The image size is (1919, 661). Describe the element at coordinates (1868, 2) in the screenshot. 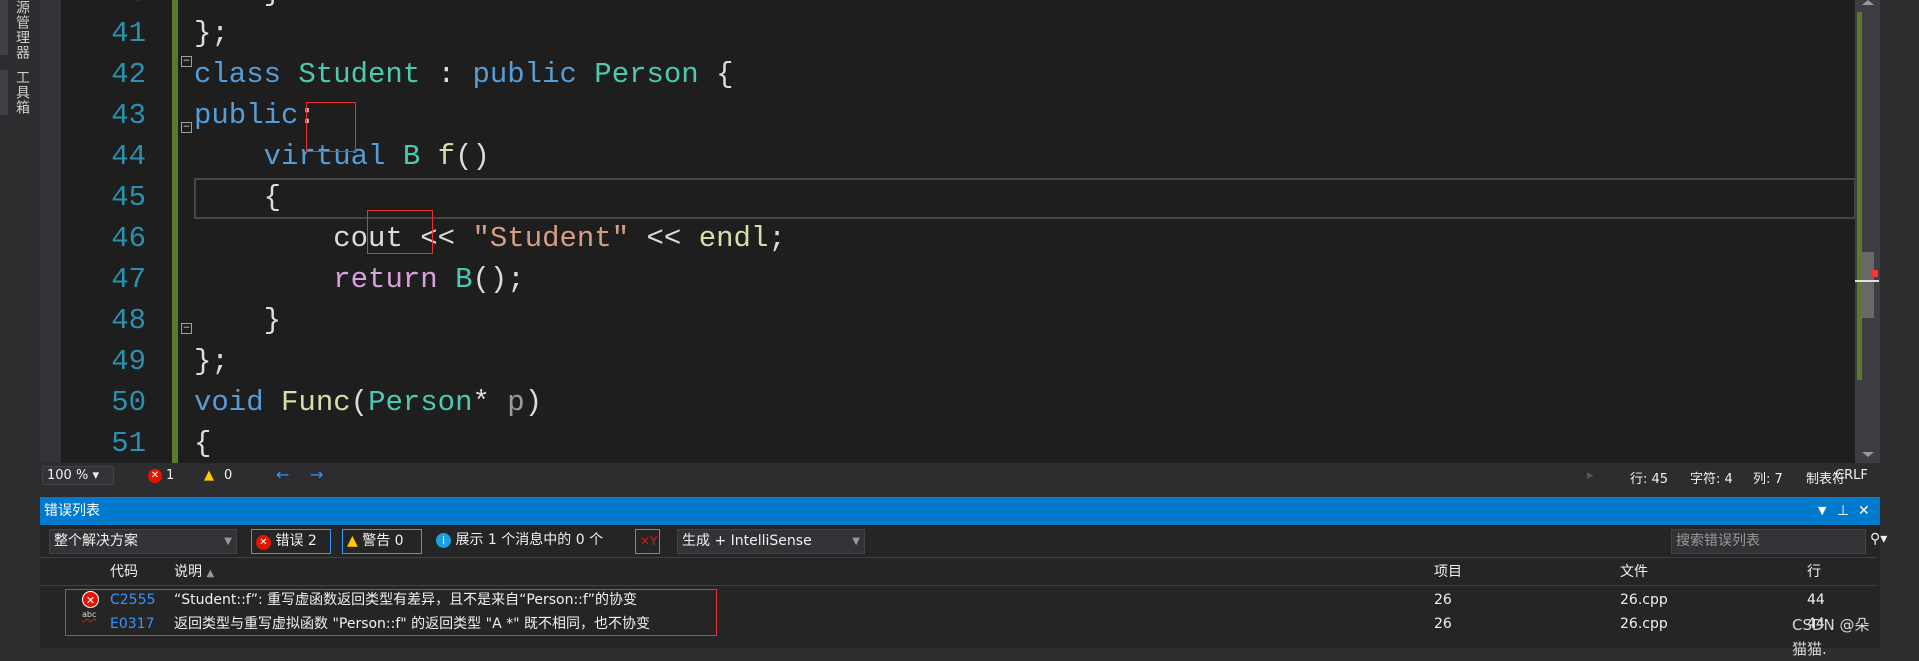

I see `scroll-up-icon` at that location.